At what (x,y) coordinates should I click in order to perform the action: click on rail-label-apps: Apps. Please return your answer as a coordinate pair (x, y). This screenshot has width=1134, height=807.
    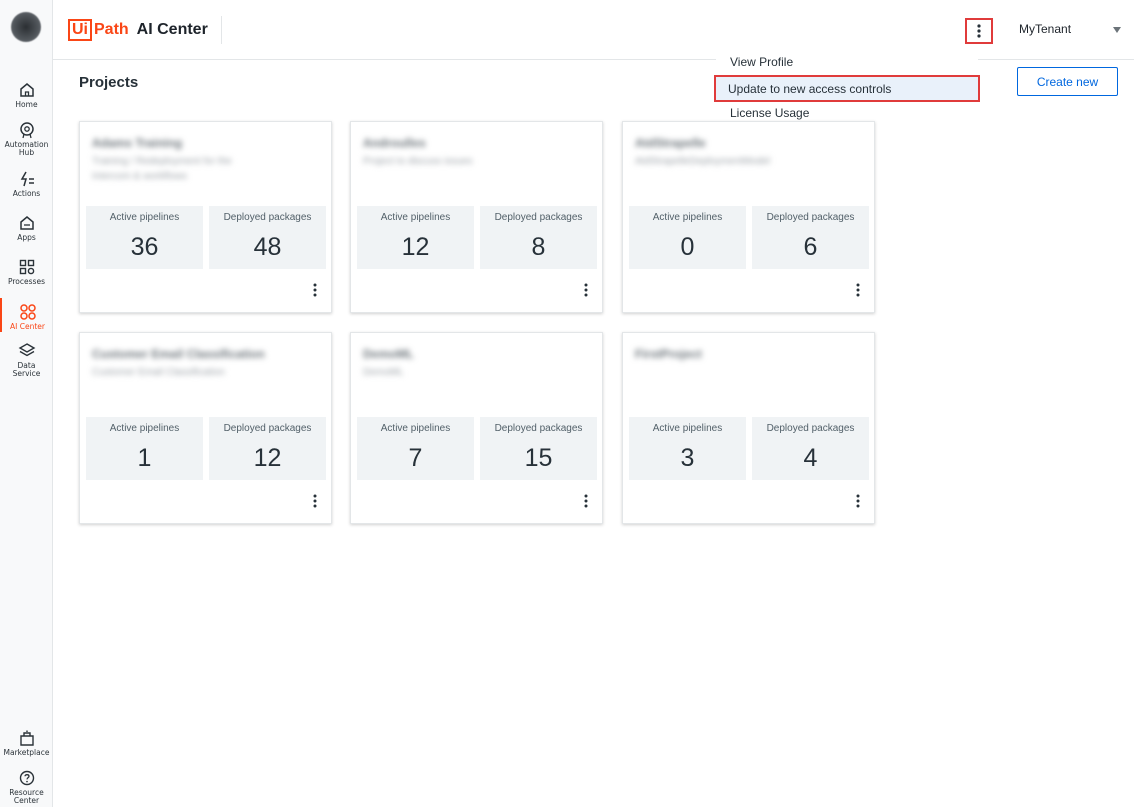
    Looking at the image, I should click on (26, 237).